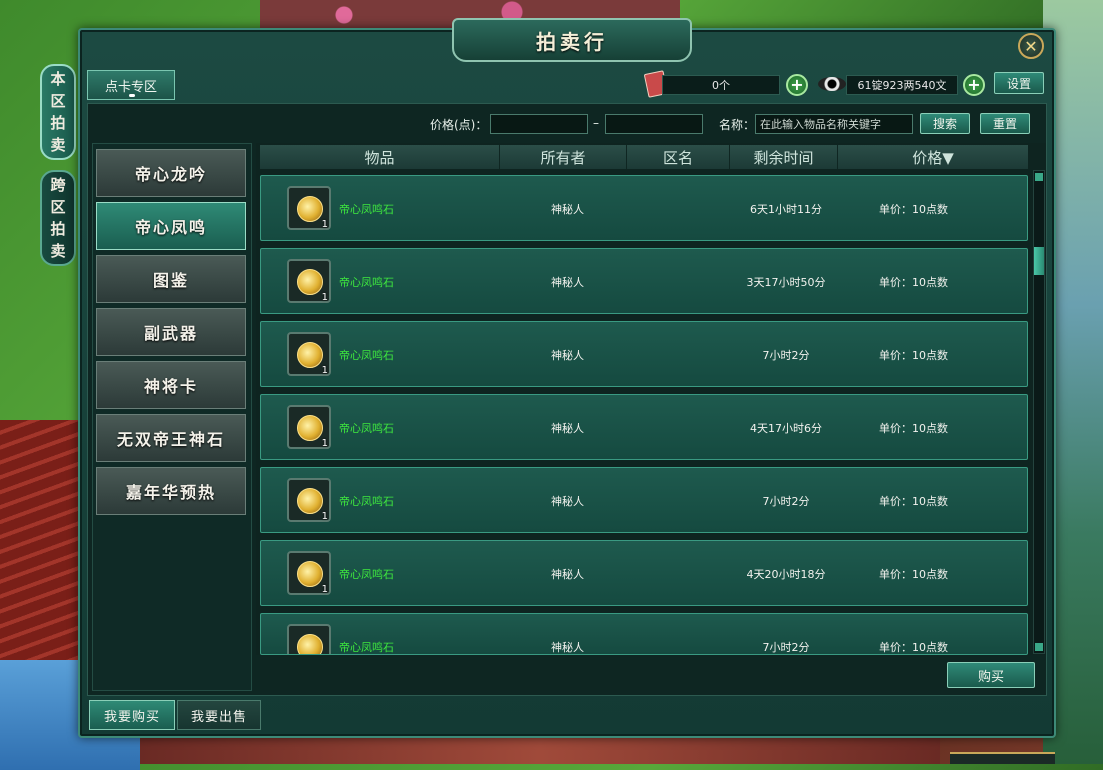 The height and width of the screenshot is (770, 1103). What do you see at coordinates (45, 550) in the screenshot?
I see `background-roof` at bounding box center [45, 550].